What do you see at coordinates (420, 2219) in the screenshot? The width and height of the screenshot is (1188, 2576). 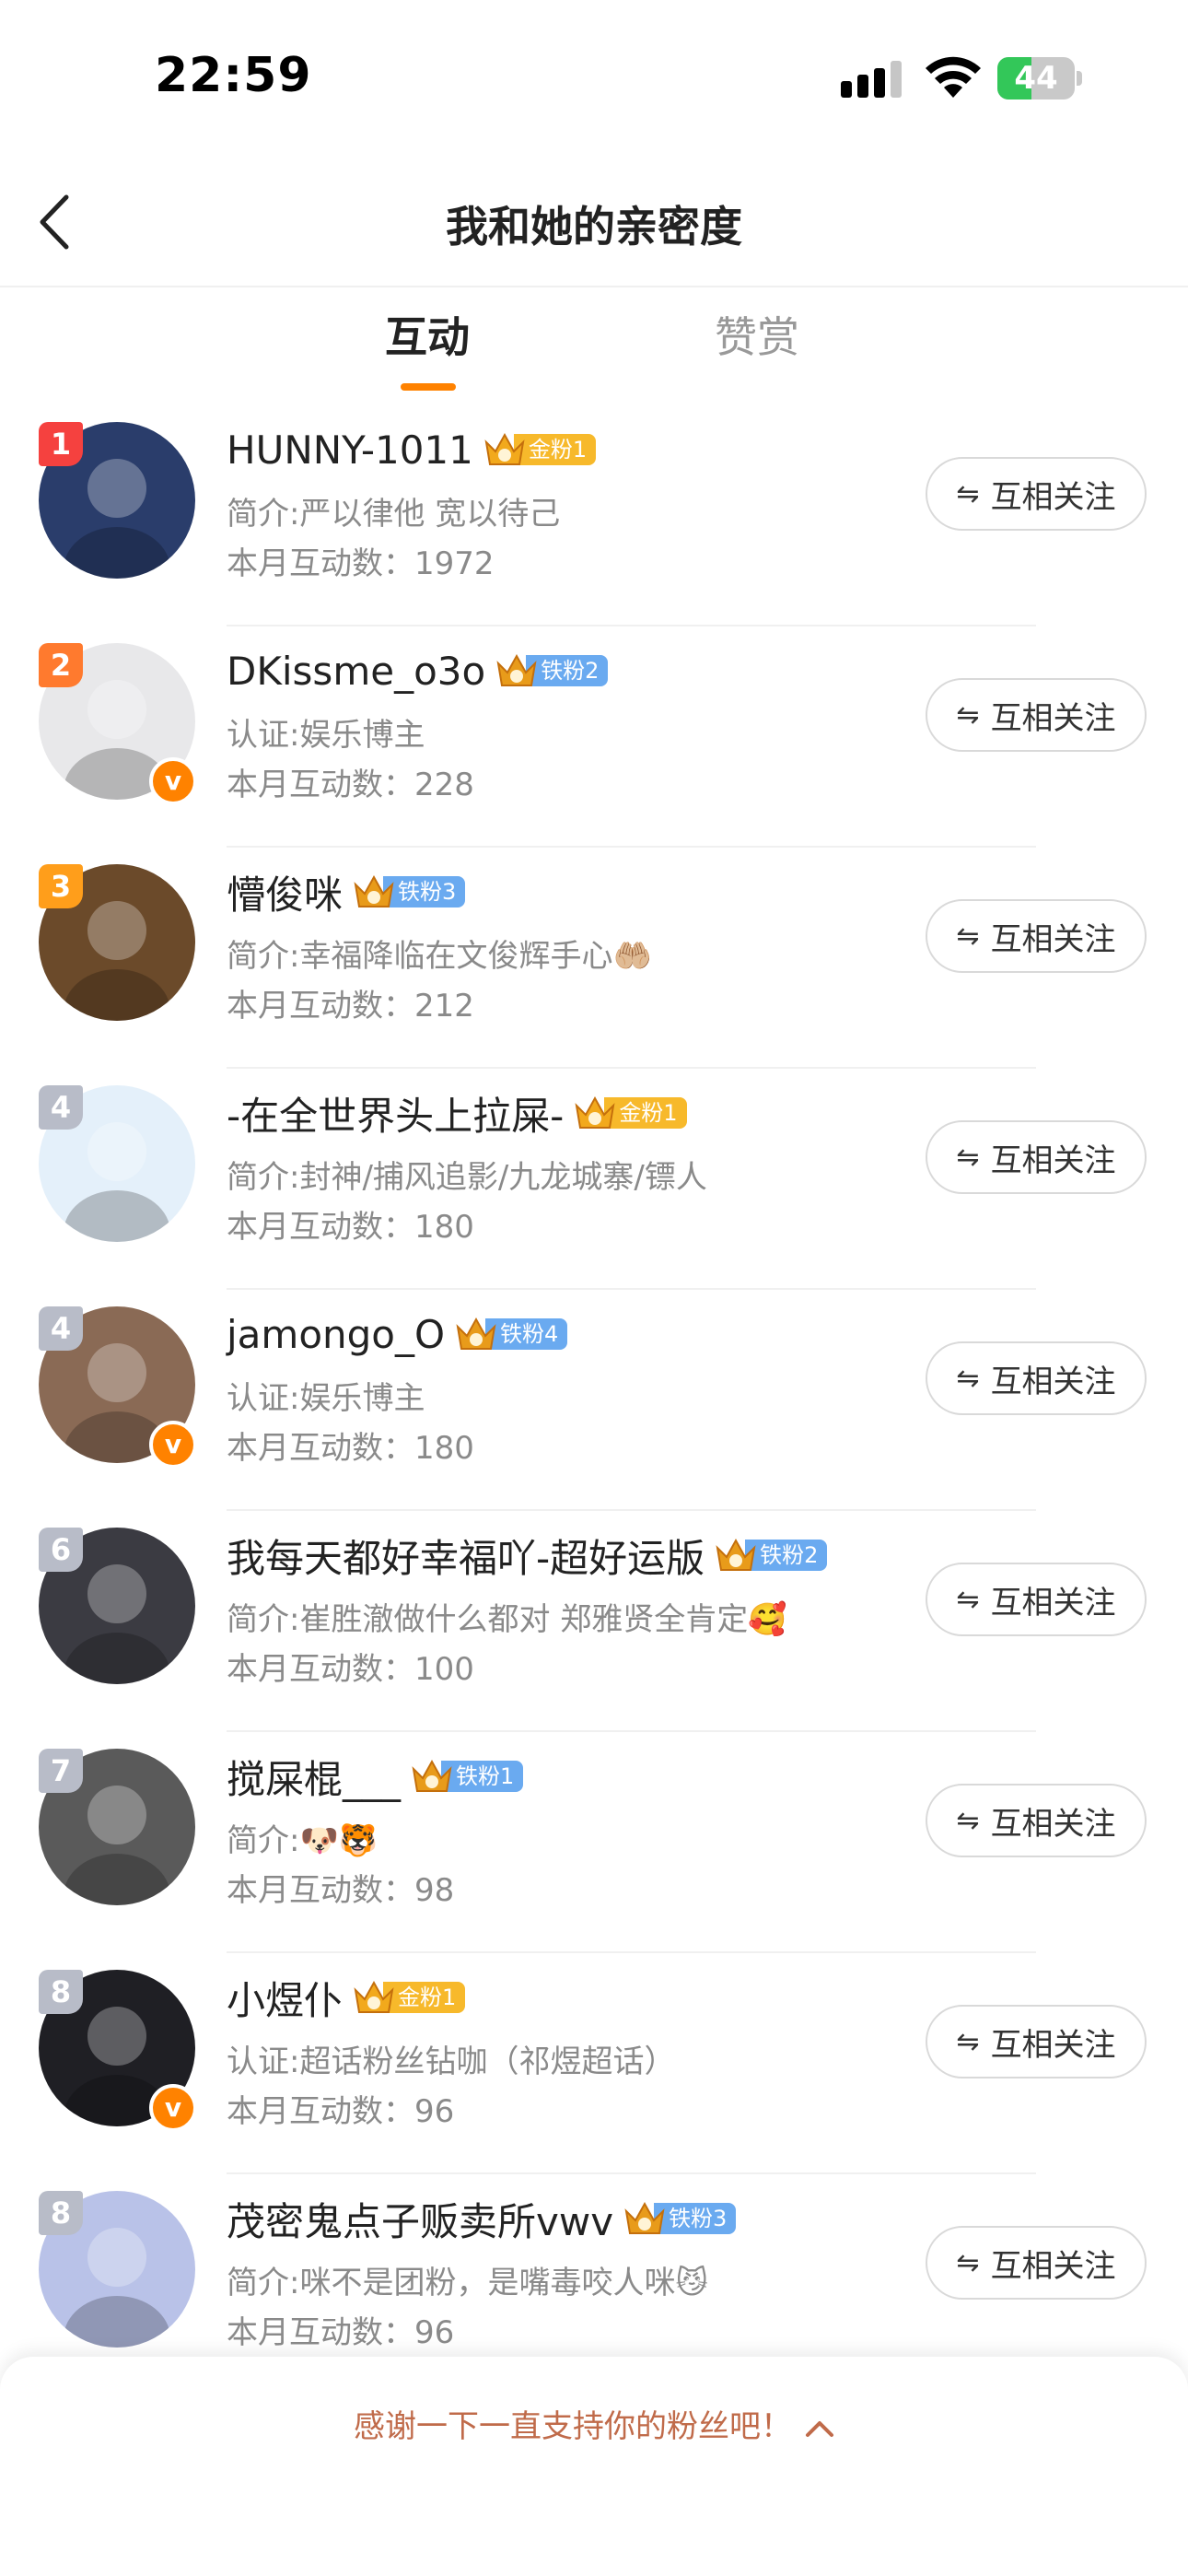 I see `user-name: 茂密鬼点子贩卖所vwv` at bounding box center [420, 2219].